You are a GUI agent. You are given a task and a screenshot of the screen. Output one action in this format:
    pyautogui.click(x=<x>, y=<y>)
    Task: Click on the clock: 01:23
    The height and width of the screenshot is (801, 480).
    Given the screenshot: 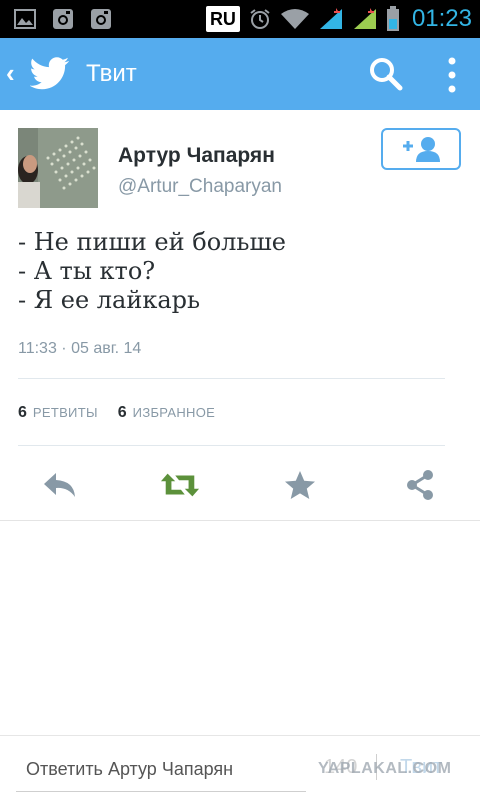 What is the action you would take?
    pyautogui.click(x=441, y=18)
    